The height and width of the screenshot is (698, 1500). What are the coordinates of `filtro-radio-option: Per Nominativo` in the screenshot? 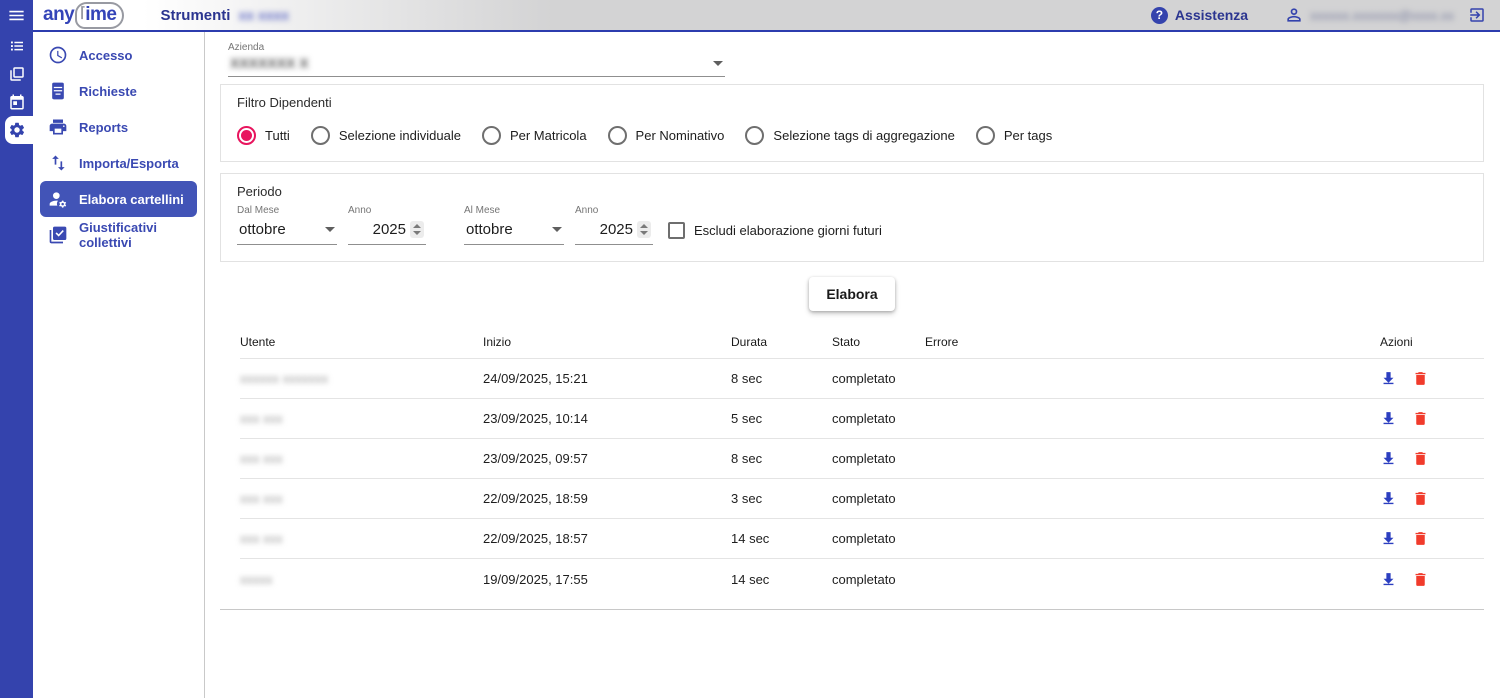 It's located at (666, 135).